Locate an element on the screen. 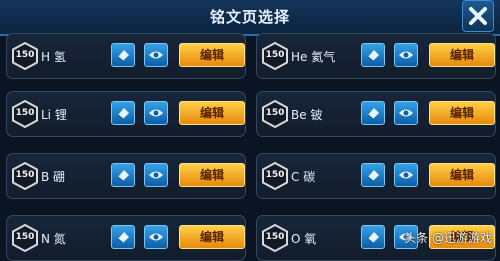 The height and width of the screenshot is (261, 500). page-name: Be 铍 is located at coordinates (307, 115).